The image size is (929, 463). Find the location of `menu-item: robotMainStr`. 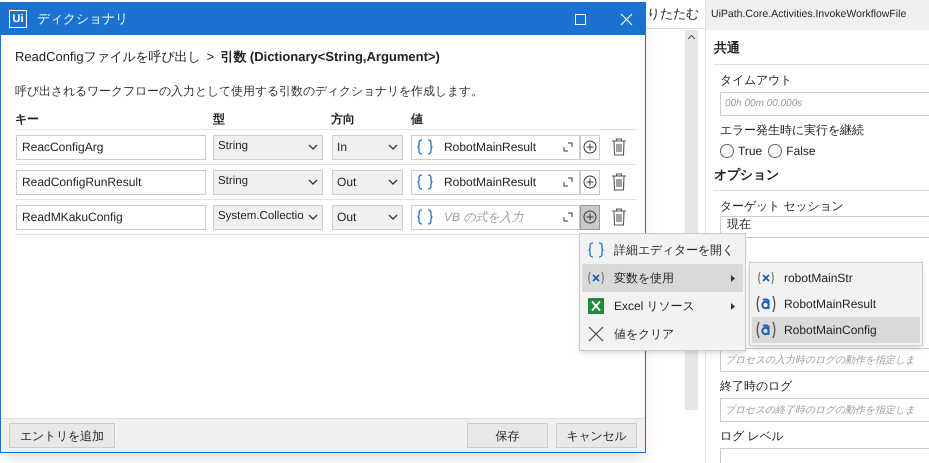

menu-item: robotMainStr is located at coordinates (836, 278).